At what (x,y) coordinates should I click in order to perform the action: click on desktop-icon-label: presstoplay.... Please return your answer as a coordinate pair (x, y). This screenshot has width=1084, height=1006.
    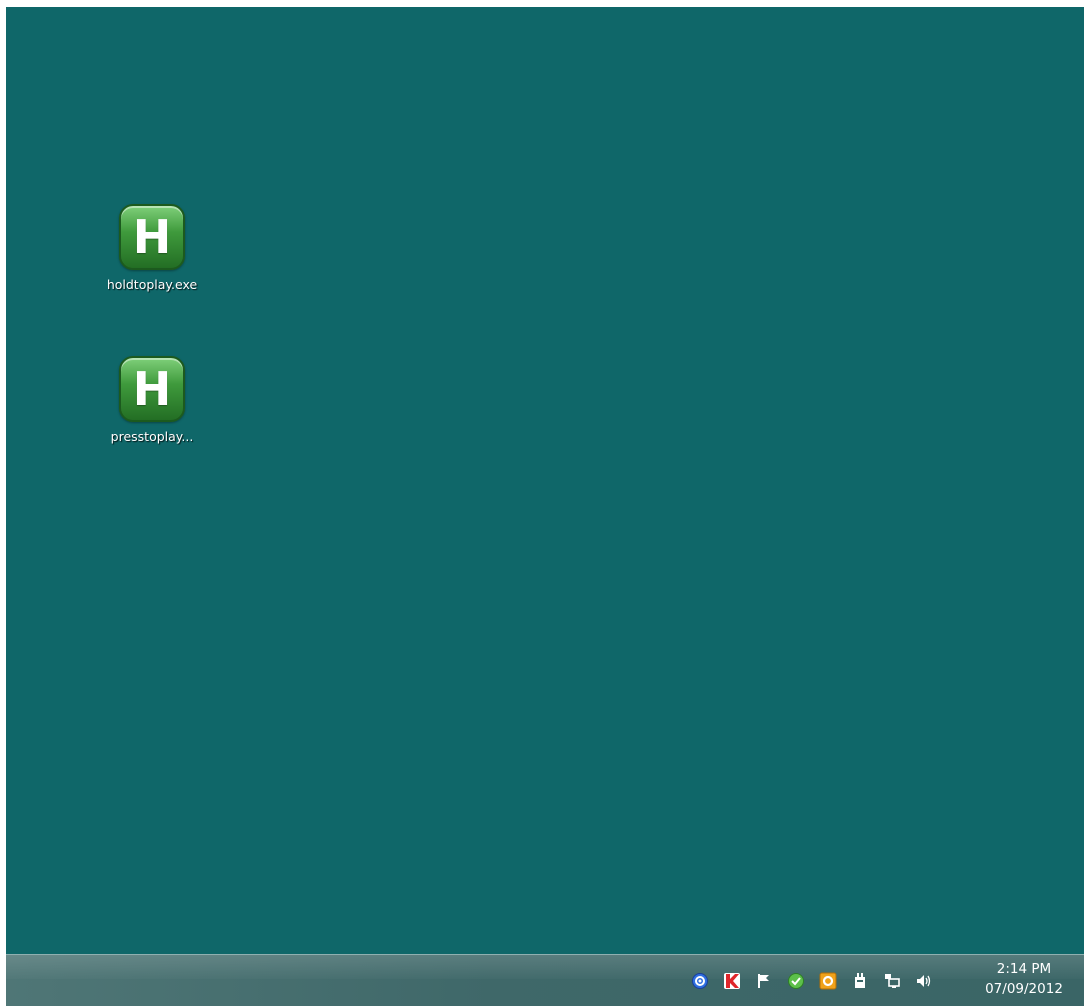
    Looking at the image, I should click on (152, 436).